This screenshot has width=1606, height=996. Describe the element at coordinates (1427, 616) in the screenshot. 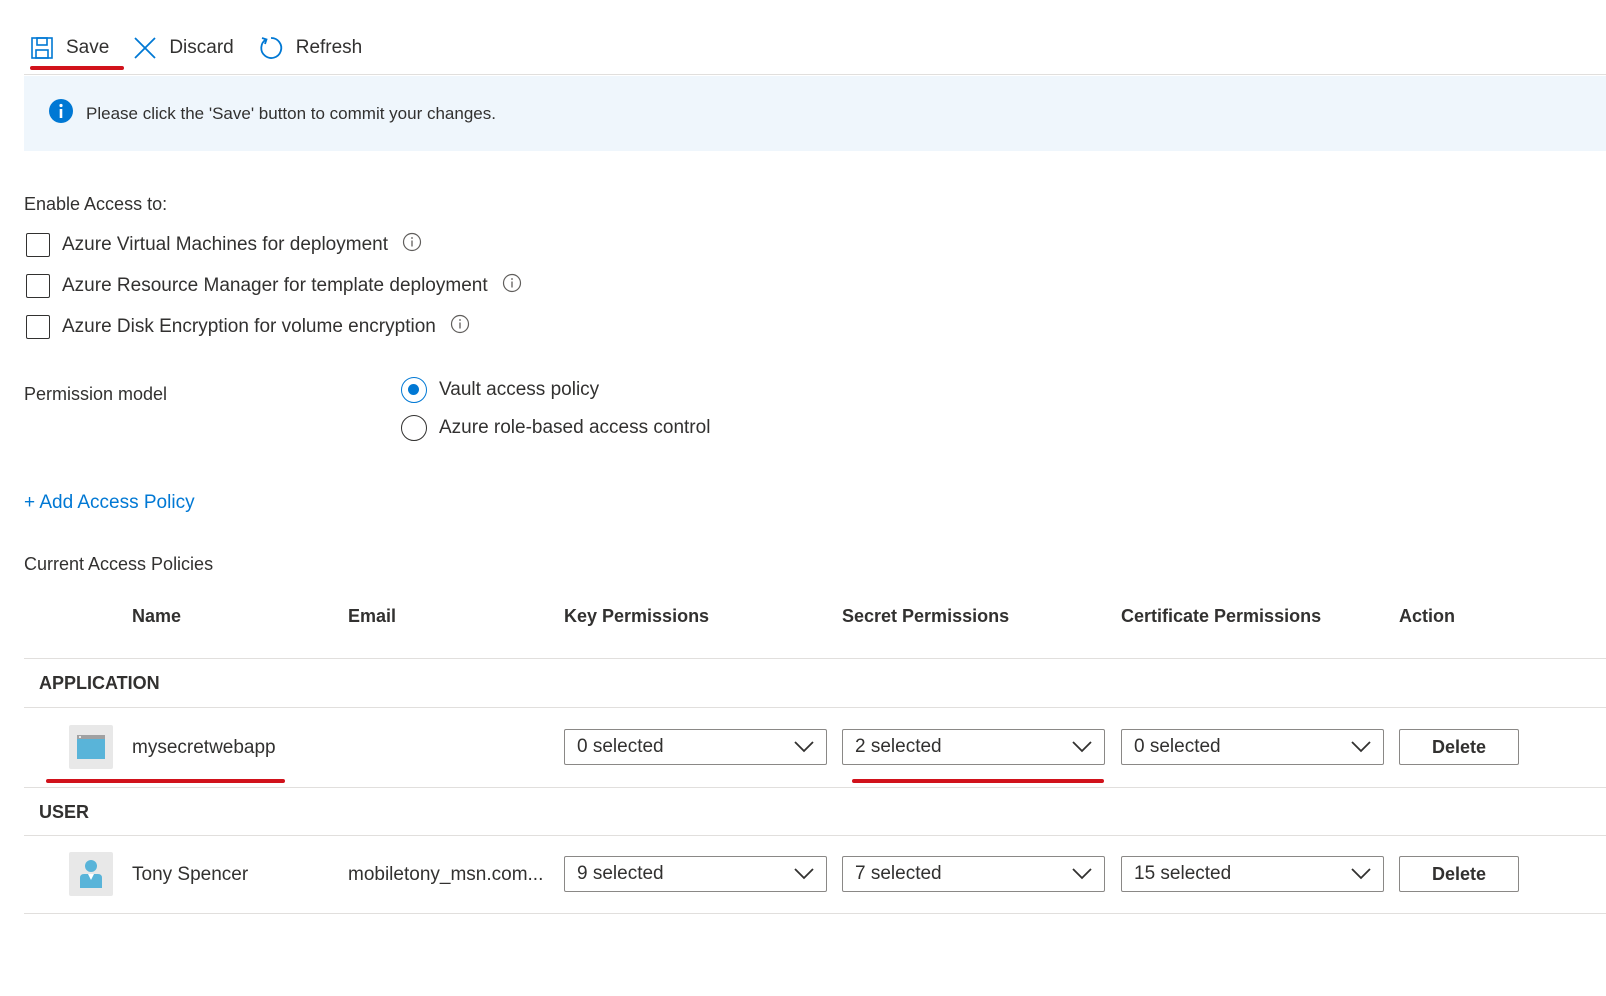

I see `column-header-action: Action` at that location.